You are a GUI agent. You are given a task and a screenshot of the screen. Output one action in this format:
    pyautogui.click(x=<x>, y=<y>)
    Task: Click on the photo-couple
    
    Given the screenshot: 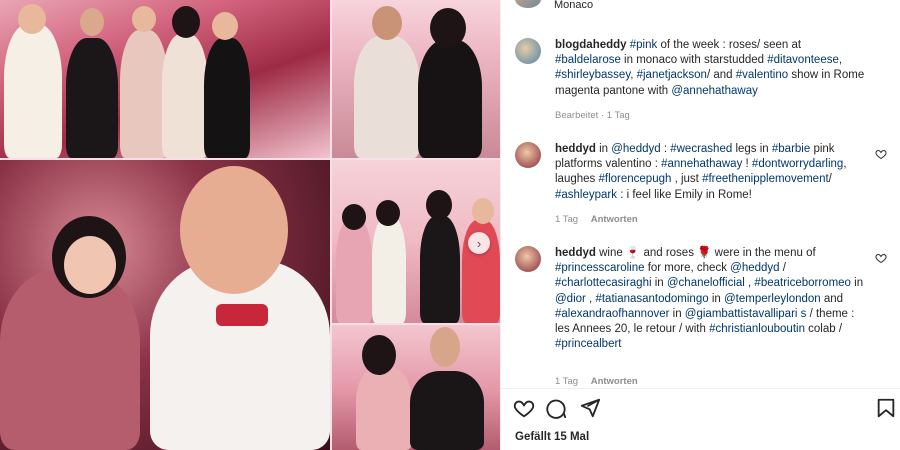 What is the action you would take?
    pyautogui.click(x=416, y=387)
    